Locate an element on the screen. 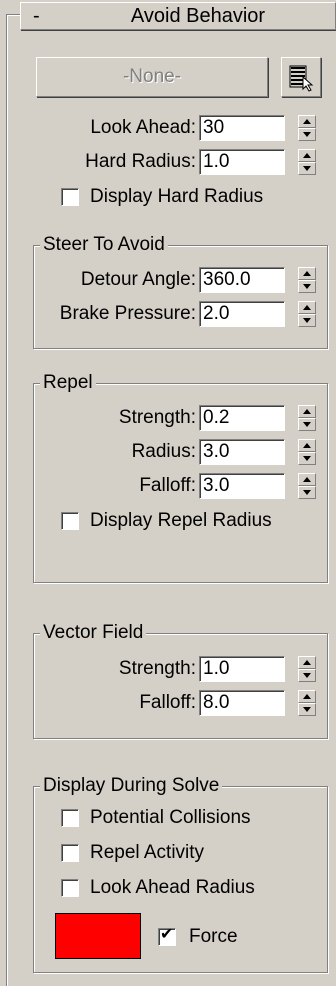 This screenshot has height=986, width=336. display-hard-radius-label: Display Hard Radius is located at coordinates (177, 196).